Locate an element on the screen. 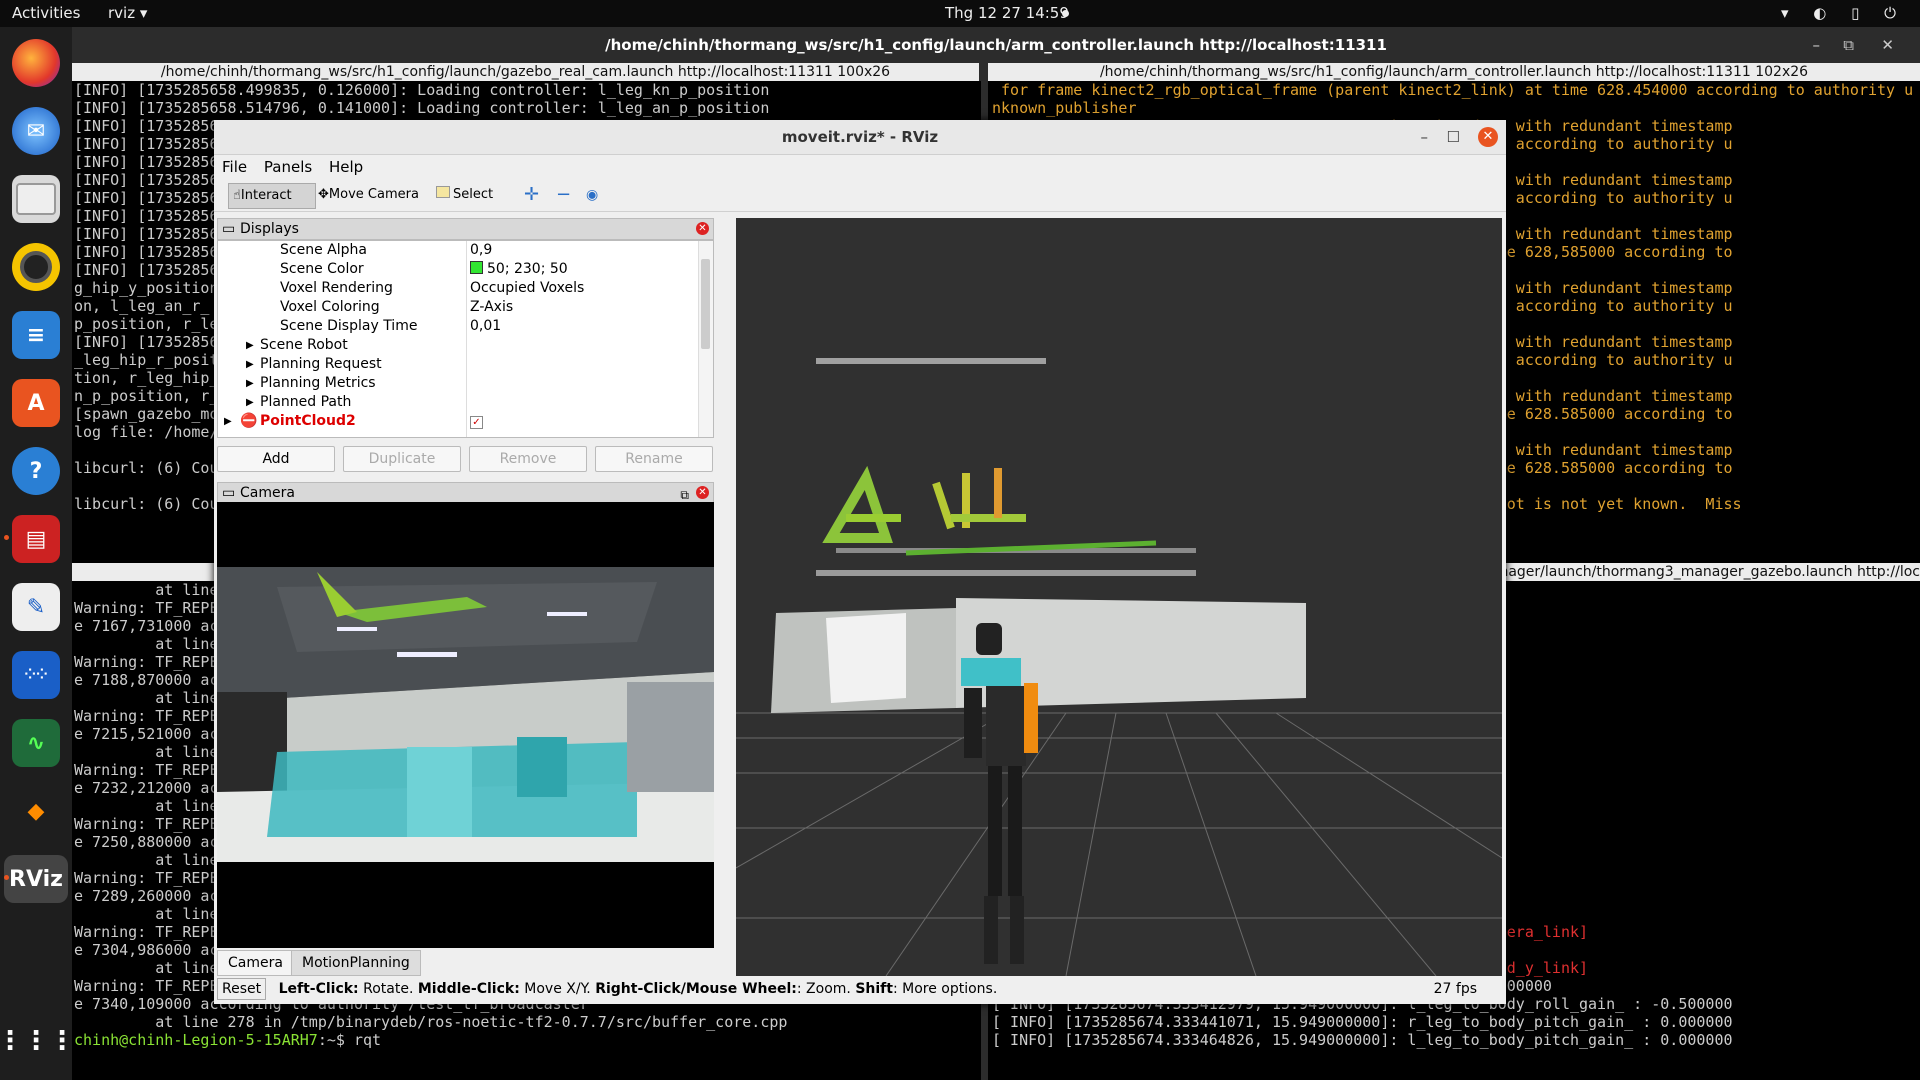  rename-button: Rename is located at coordinates (654, 459).